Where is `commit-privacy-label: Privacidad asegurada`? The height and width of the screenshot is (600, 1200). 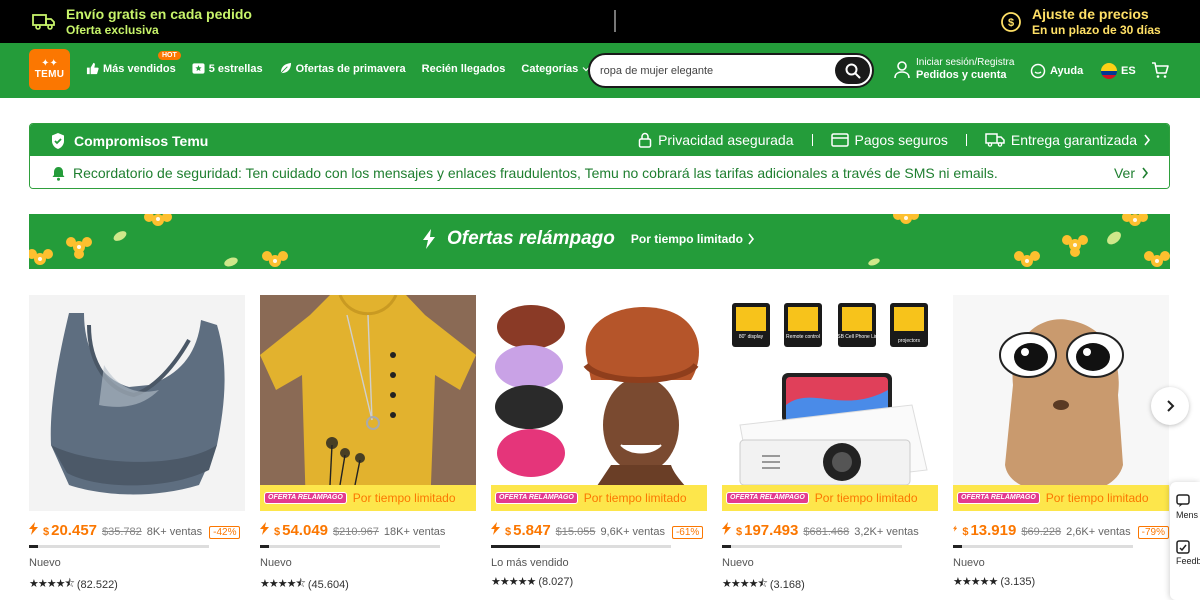
commit-privacy-label: Privacidad asegurada is located at coordinates (726, 140).